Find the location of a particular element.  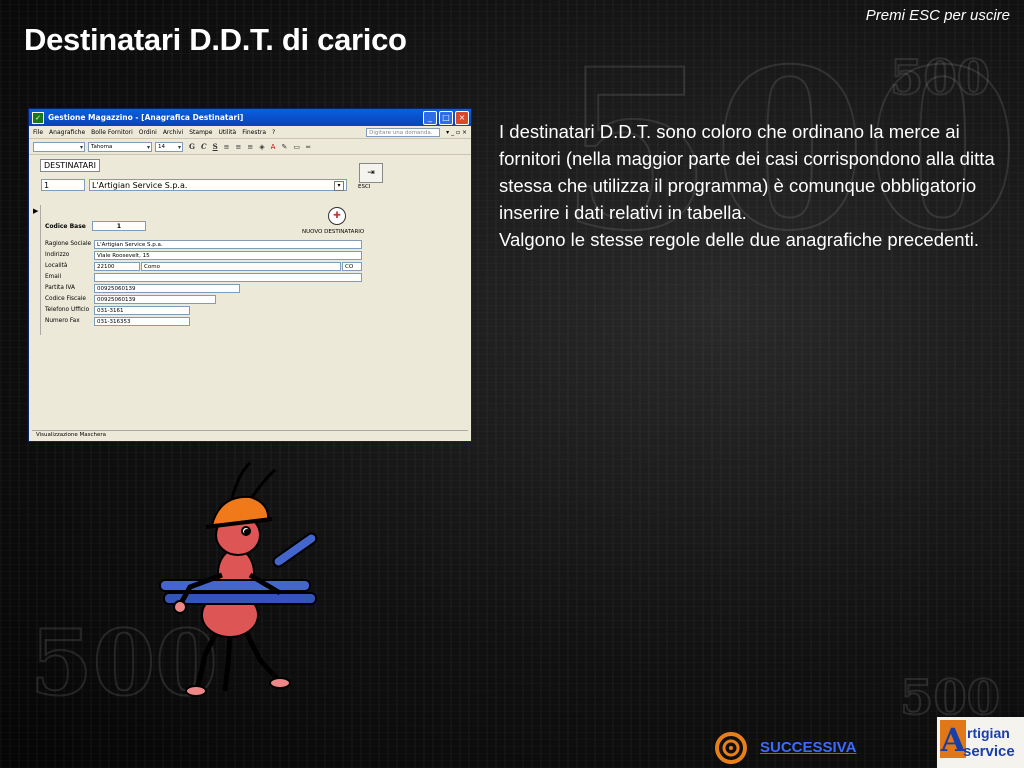

field-label: Email is located at coordinates (53, 277).